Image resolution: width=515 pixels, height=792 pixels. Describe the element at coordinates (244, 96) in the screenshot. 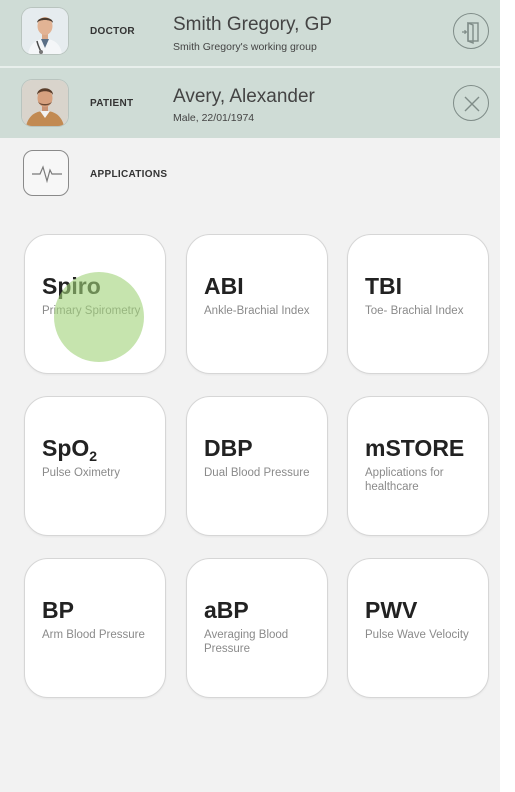

I see `patient-name: Avery, Alexander` at that location.